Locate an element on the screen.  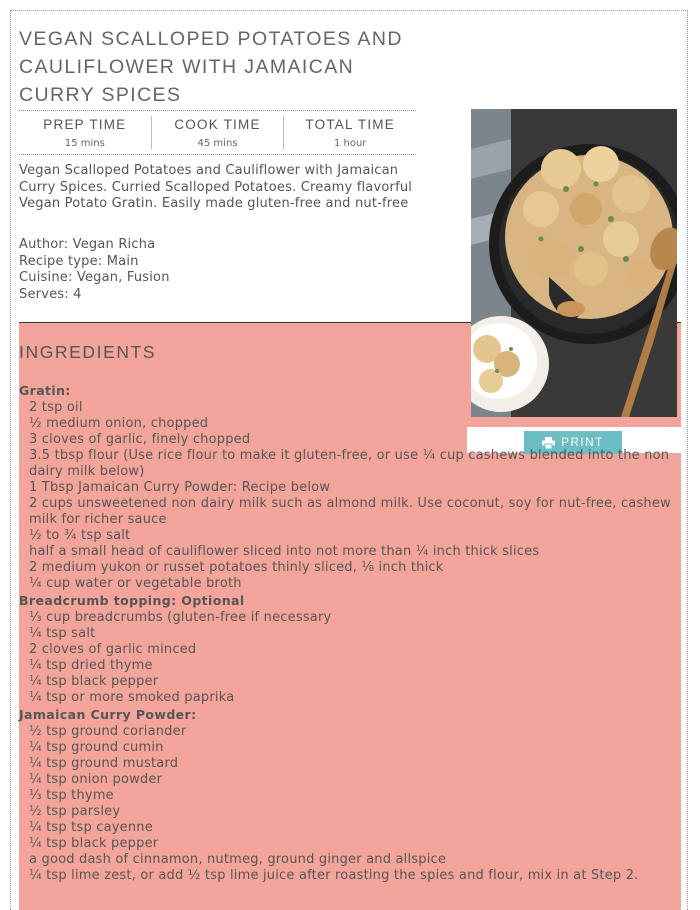
ingredient-item: ¼ tsp onion powder is located at coordinates (96, 779).